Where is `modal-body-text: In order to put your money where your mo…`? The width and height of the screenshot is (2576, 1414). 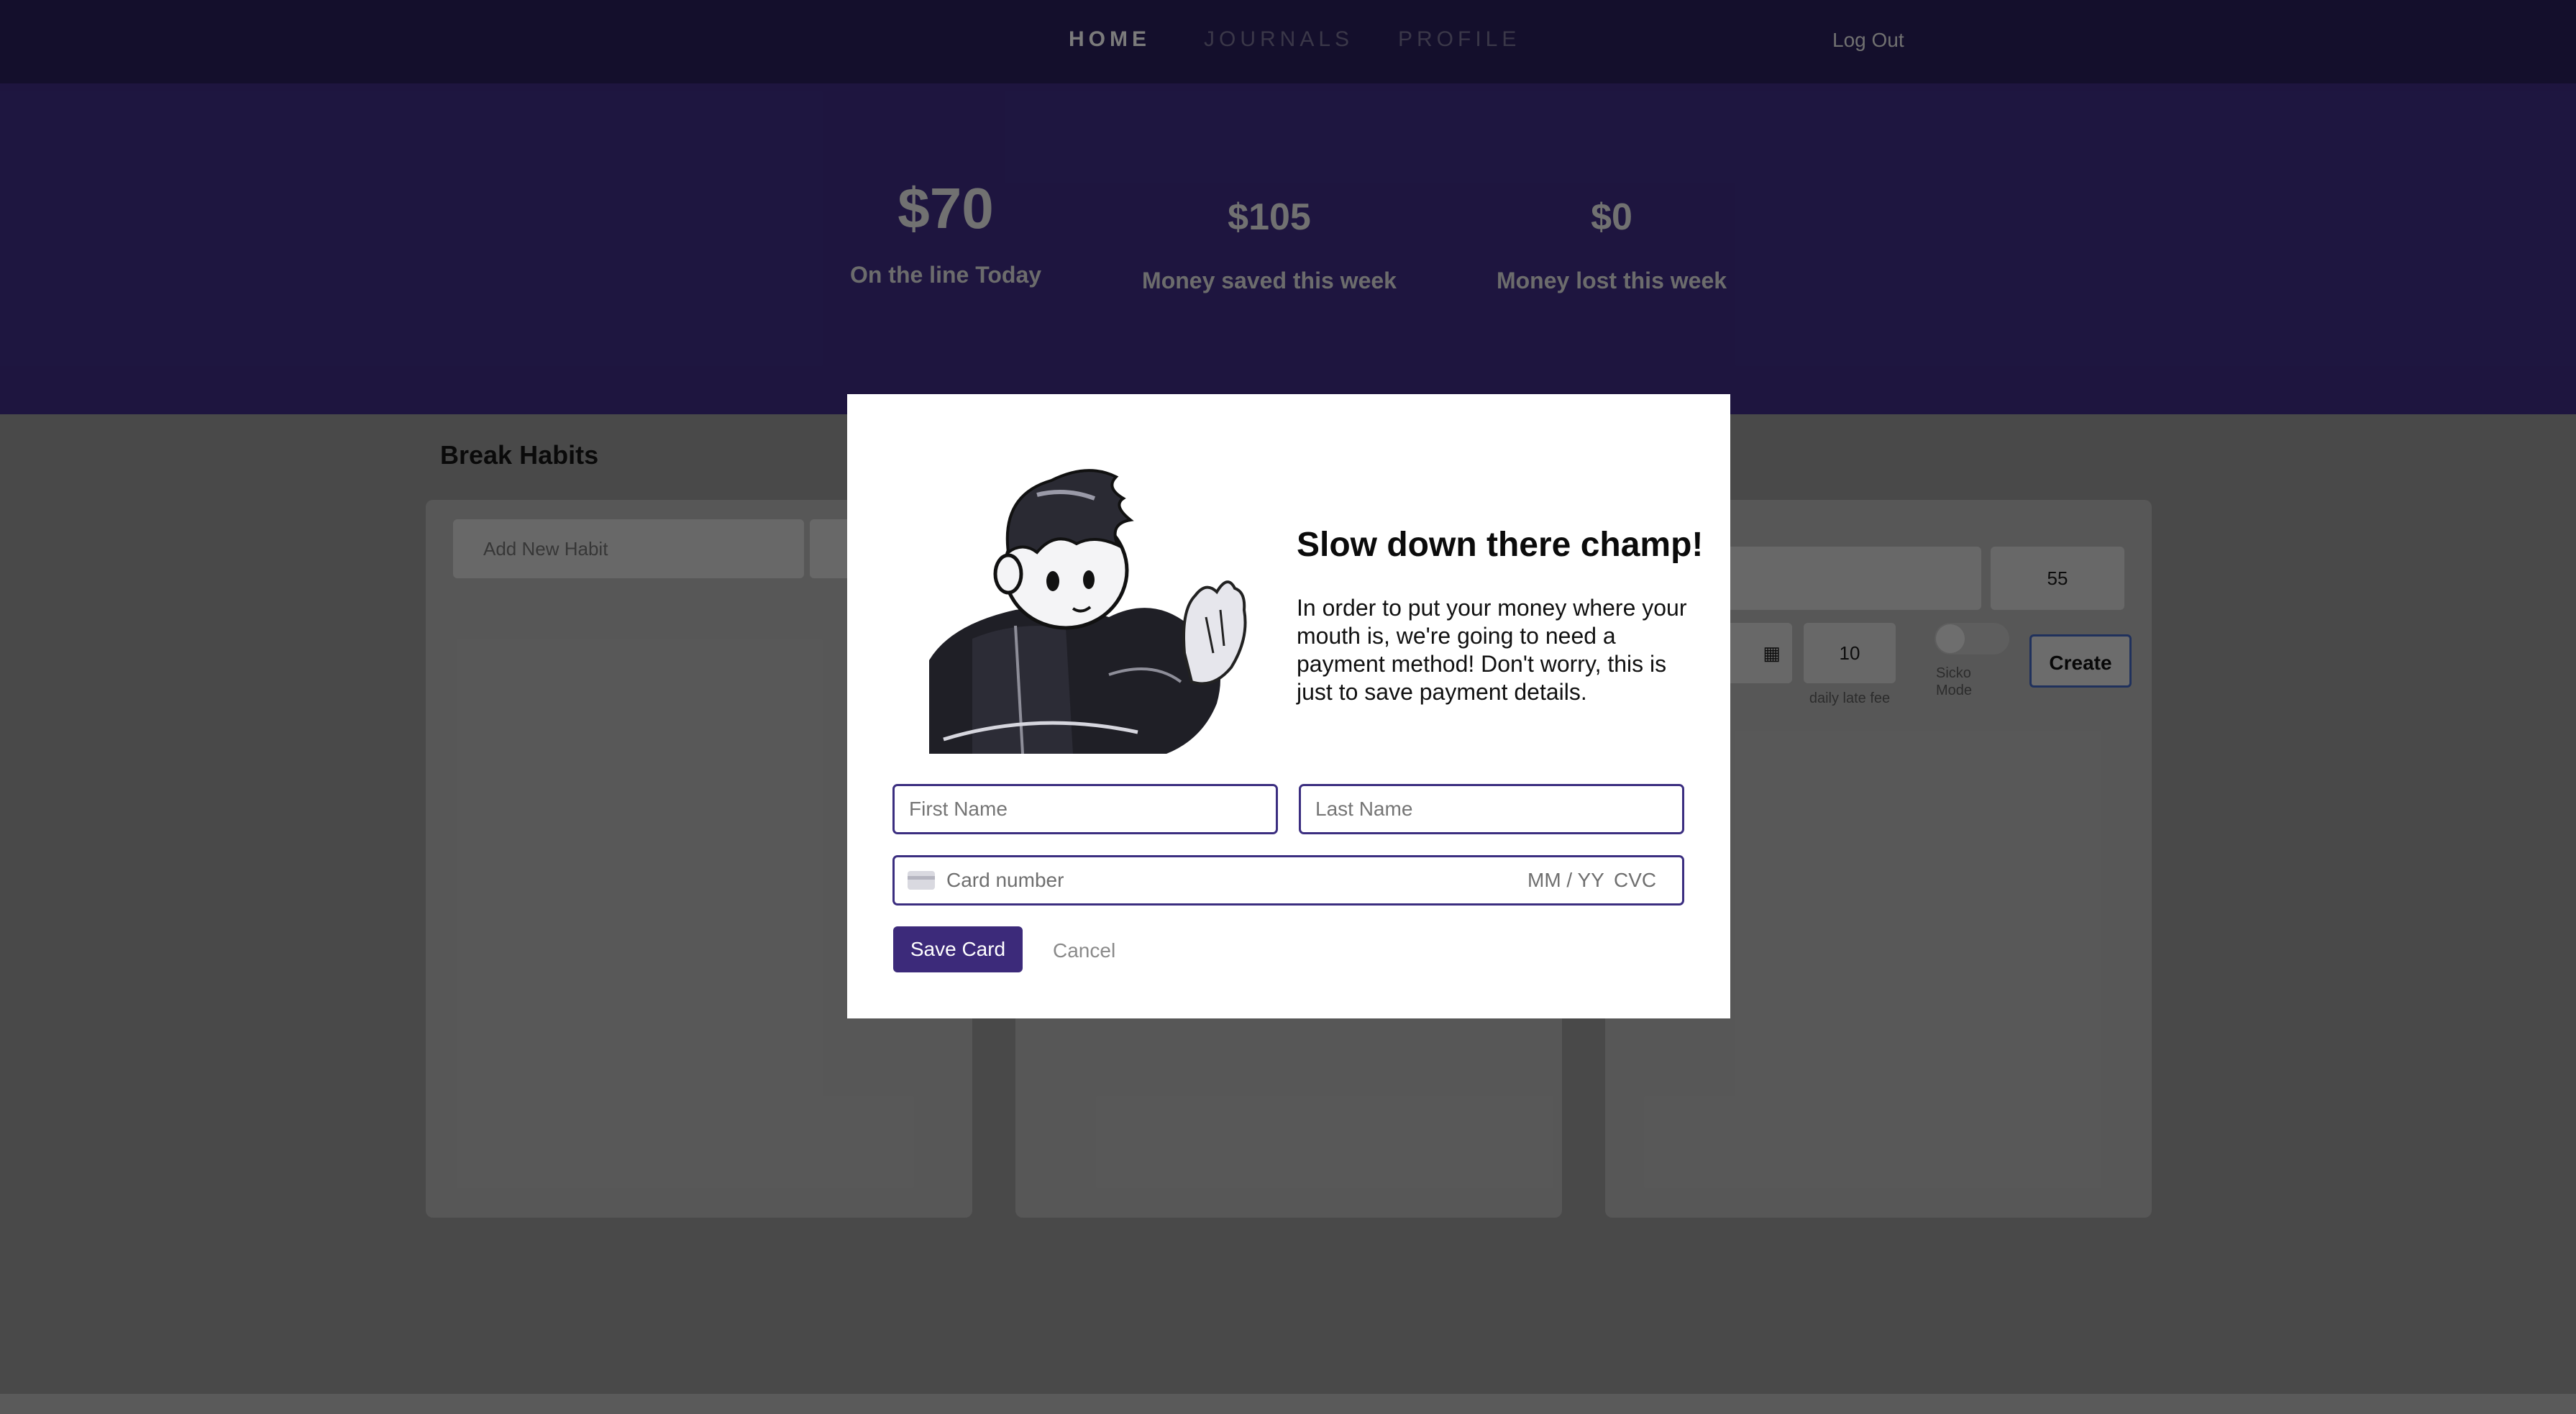
modal-body-text: In order to put your money where your mo… is located at coordinates (1492, 650).